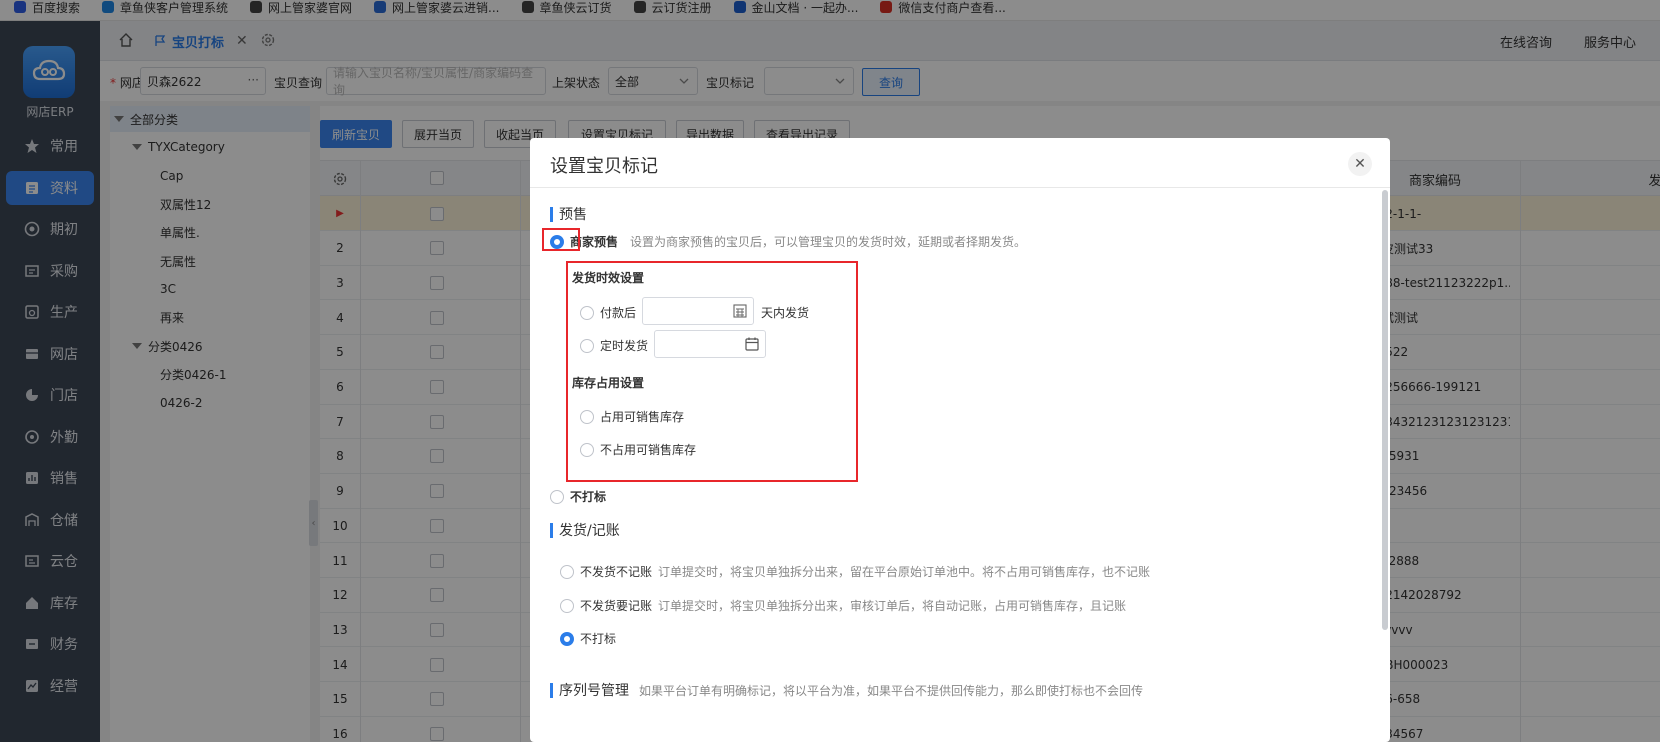 The height and width of the screenshot is (742, 1660). I want to click on radio-presale-no-mark: 不打标, so click(578, 496).